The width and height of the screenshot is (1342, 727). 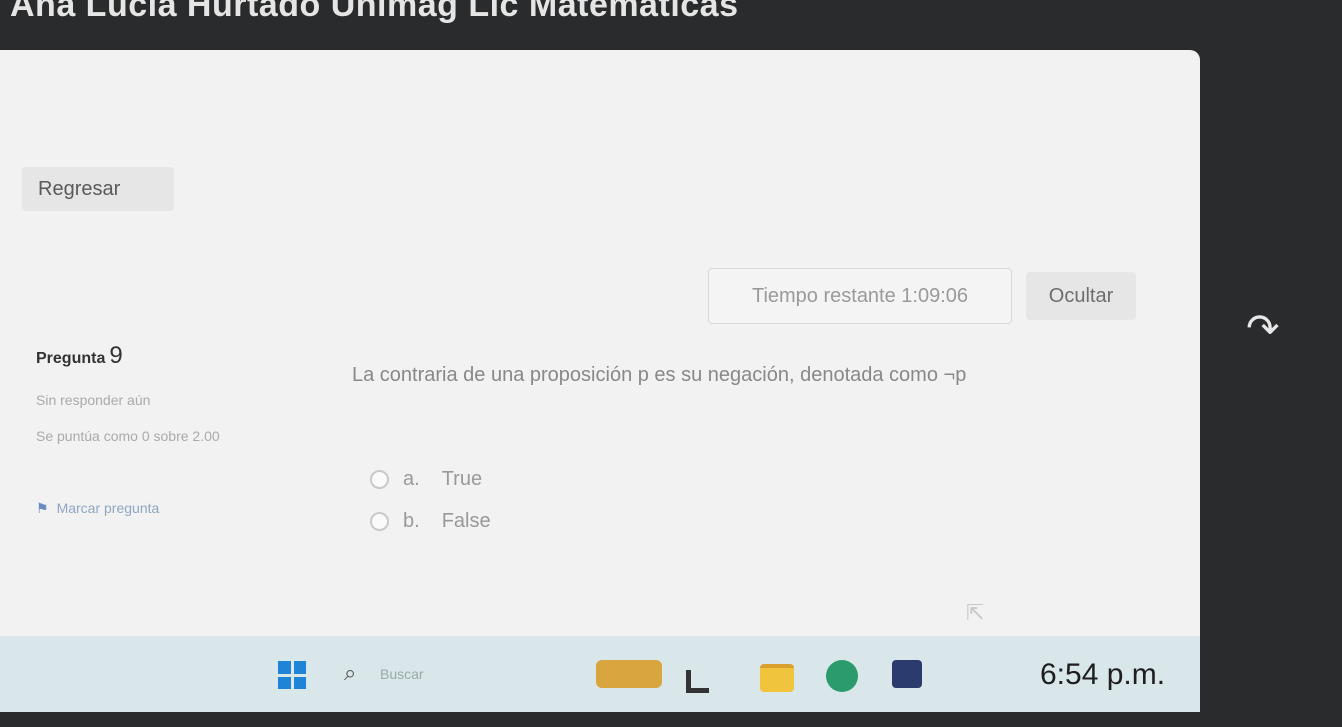 I want to click on window-header: Ana Lucía Hurtado Unimag Lic Matemáticas, so click(x=671, y=25).